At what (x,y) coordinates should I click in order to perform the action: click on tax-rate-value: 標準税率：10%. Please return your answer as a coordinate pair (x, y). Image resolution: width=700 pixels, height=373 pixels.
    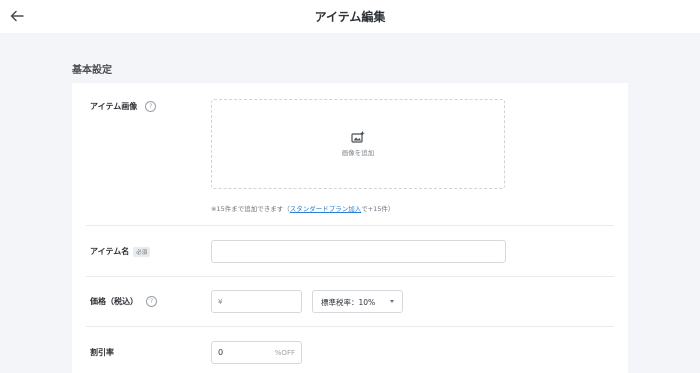
    Looking at the image, I should click on (348, 302).